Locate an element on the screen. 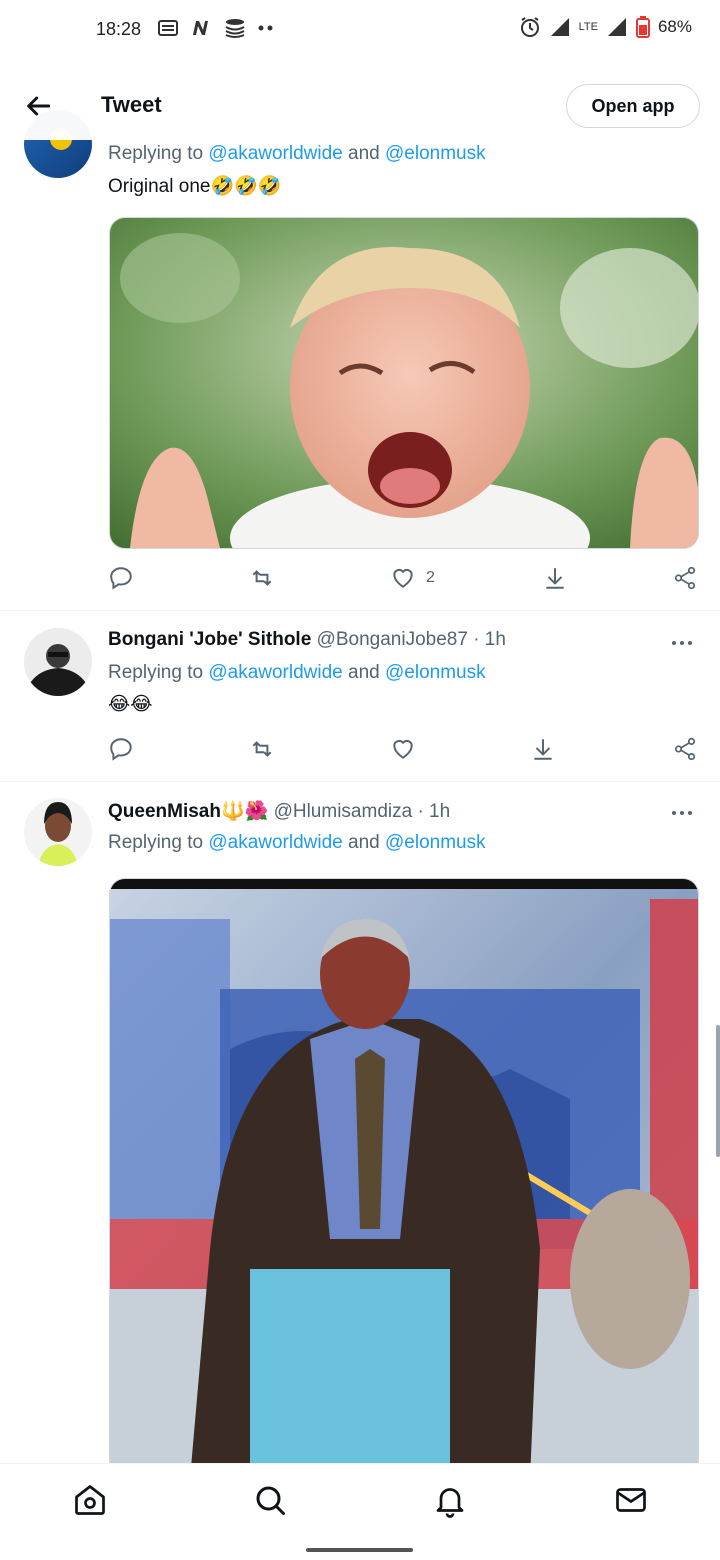 This screenshot has width=720, height=1560. notifications-icon is located at coordinates (450, 1500).